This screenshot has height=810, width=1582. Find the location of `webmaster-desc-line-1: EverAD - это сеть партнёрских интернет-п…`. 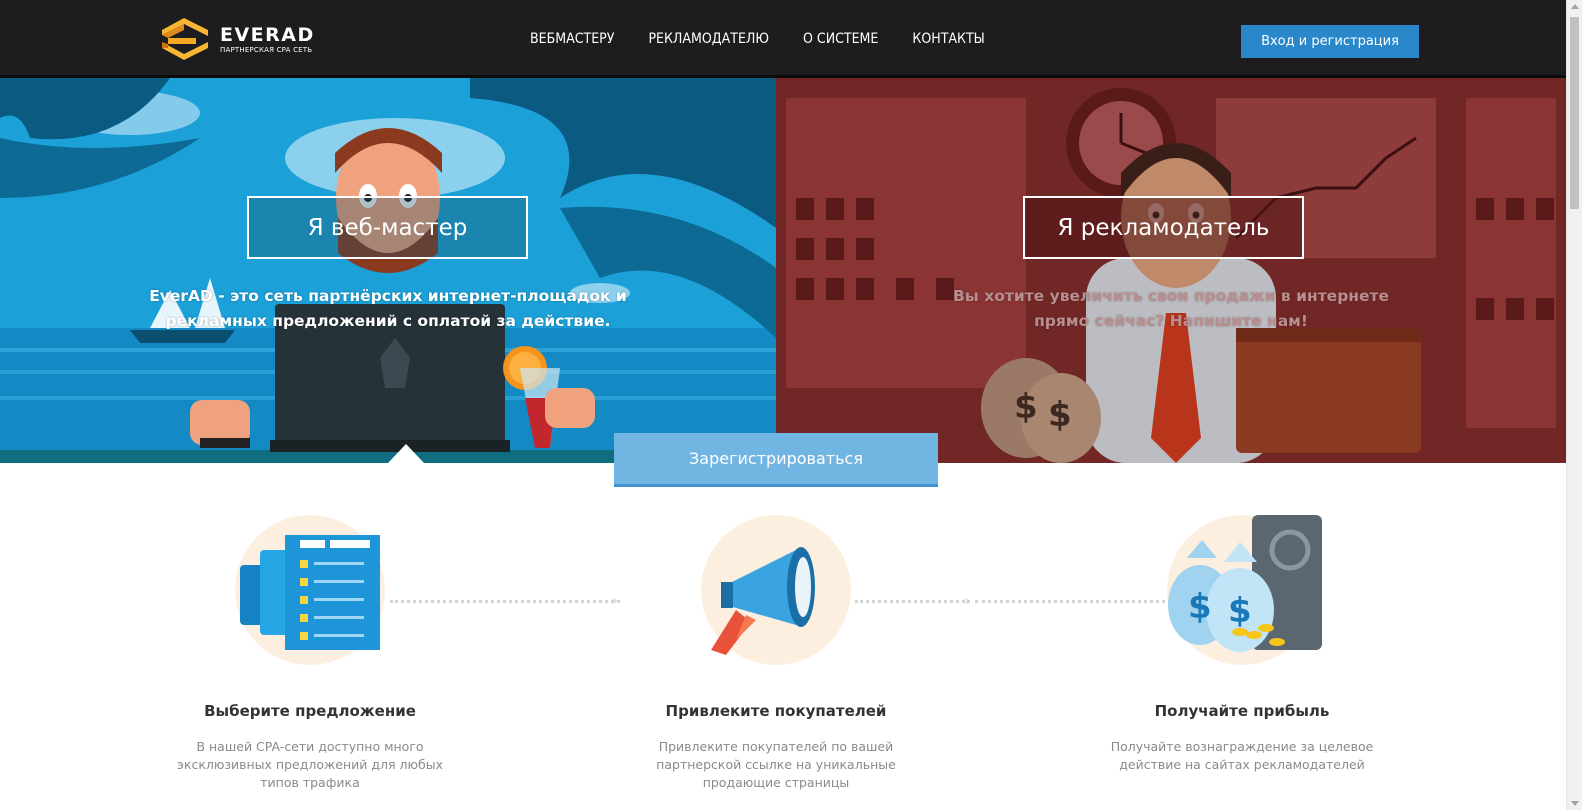

webmaster-desc-line-1: EverAD - это сеть партнёрских интернет-п… is located at coordinates (388, 296).